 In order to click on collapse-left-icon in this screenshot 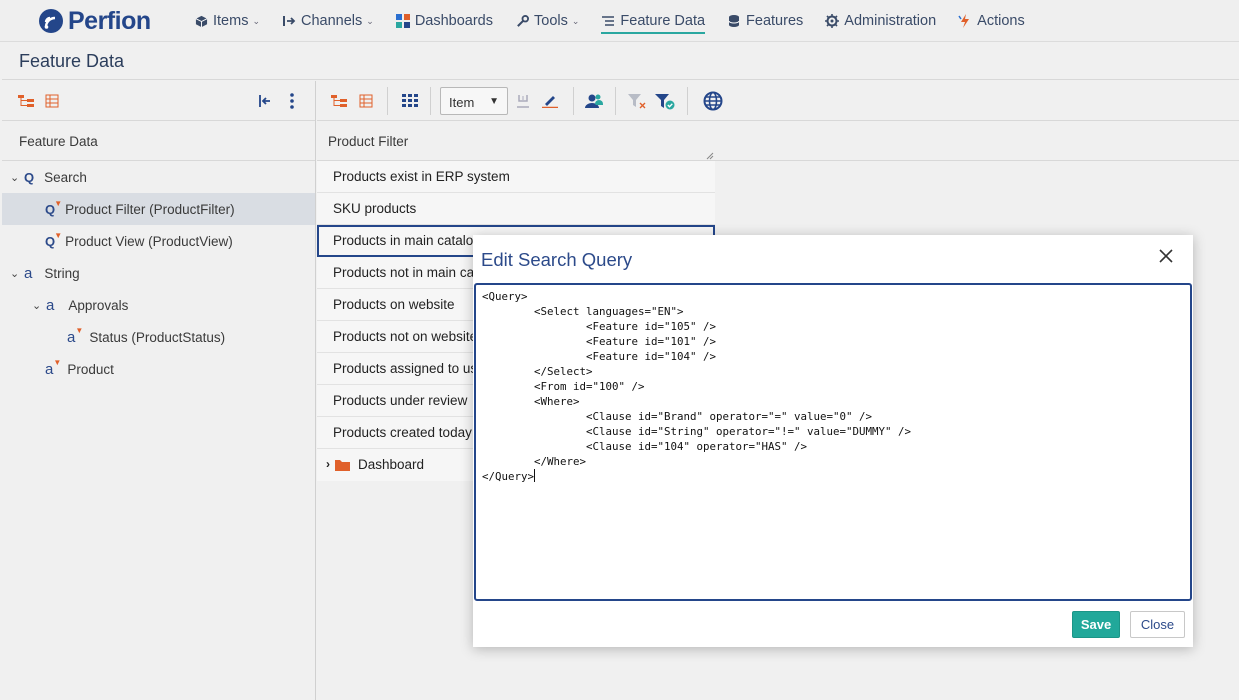, I will do `click(264, 101)`.